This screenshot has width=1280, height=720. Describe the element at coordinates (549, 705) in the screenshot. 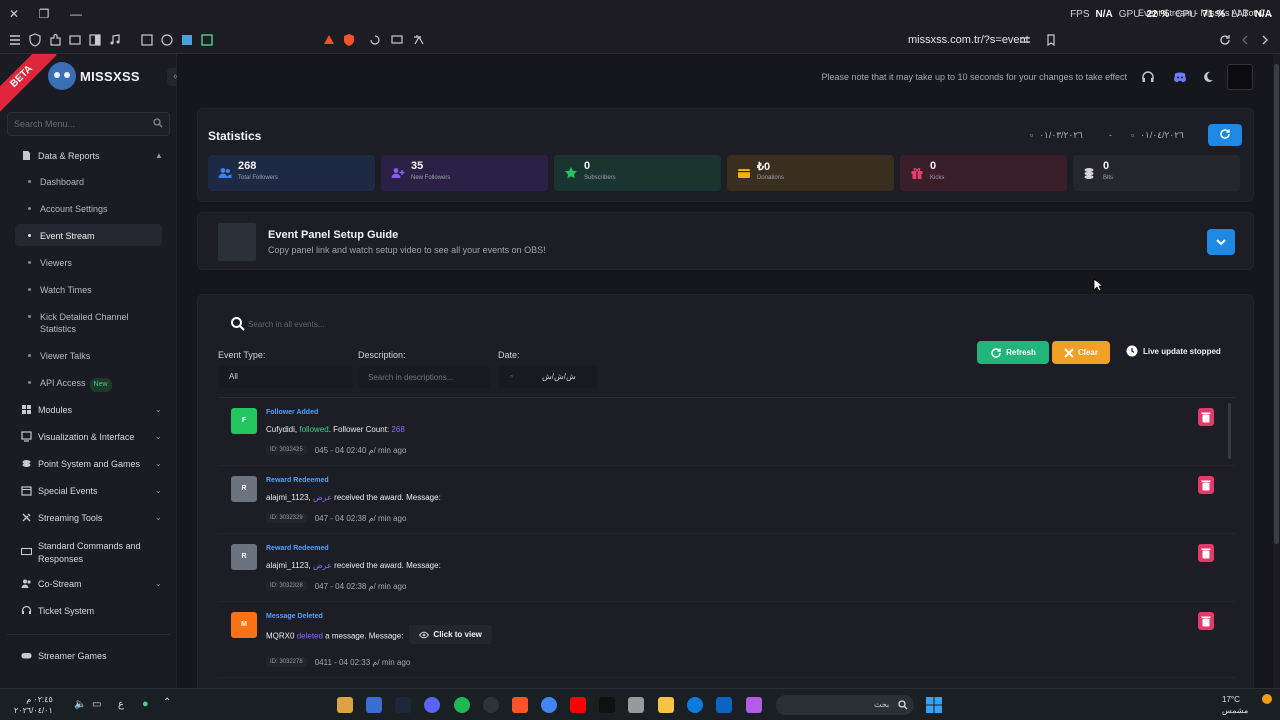

I see `chrome-icon` at that location.